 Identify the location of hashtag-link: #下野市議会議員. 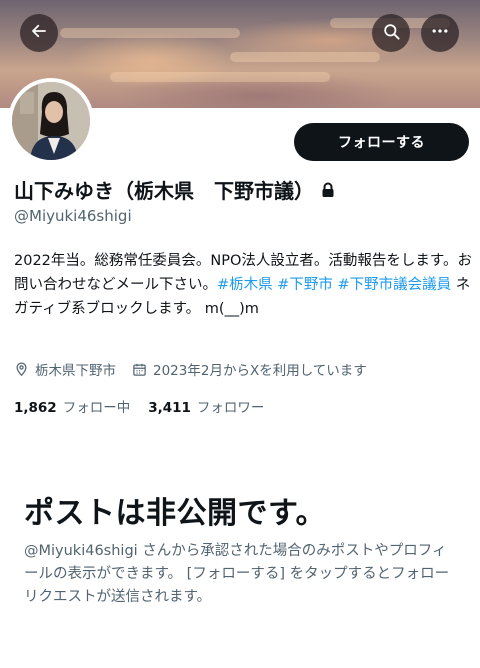
(395, 285).